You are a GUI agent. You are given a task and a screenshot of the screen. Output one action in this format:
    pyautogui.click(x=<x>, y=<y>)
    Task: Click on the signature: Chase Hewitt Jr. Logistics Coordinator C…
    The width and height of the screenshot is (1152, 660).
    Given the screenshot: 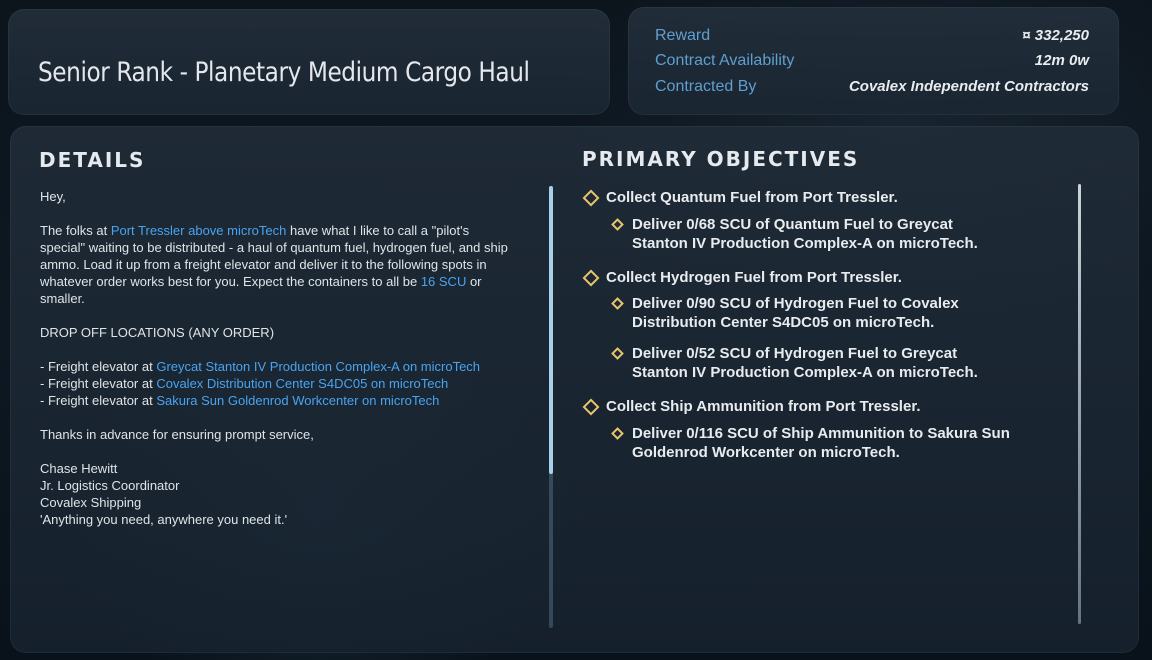 What is the action you would take?
    pyautogui.click(x=275, y=494)
    